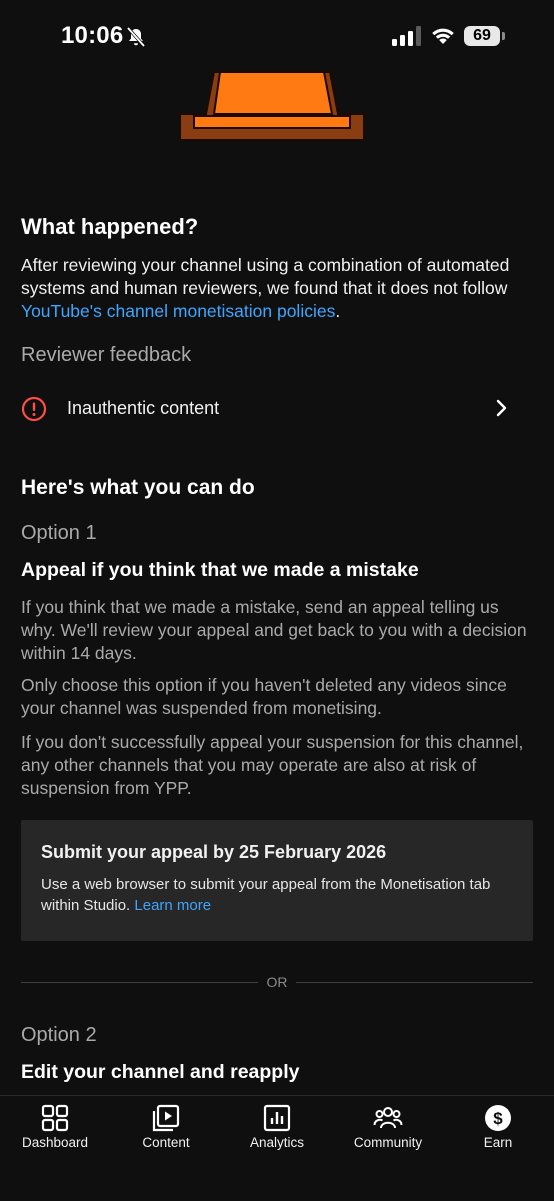 This screenshot has width=554, height=1201. I want to click on battery-indicator: 69, so click(482, 36).